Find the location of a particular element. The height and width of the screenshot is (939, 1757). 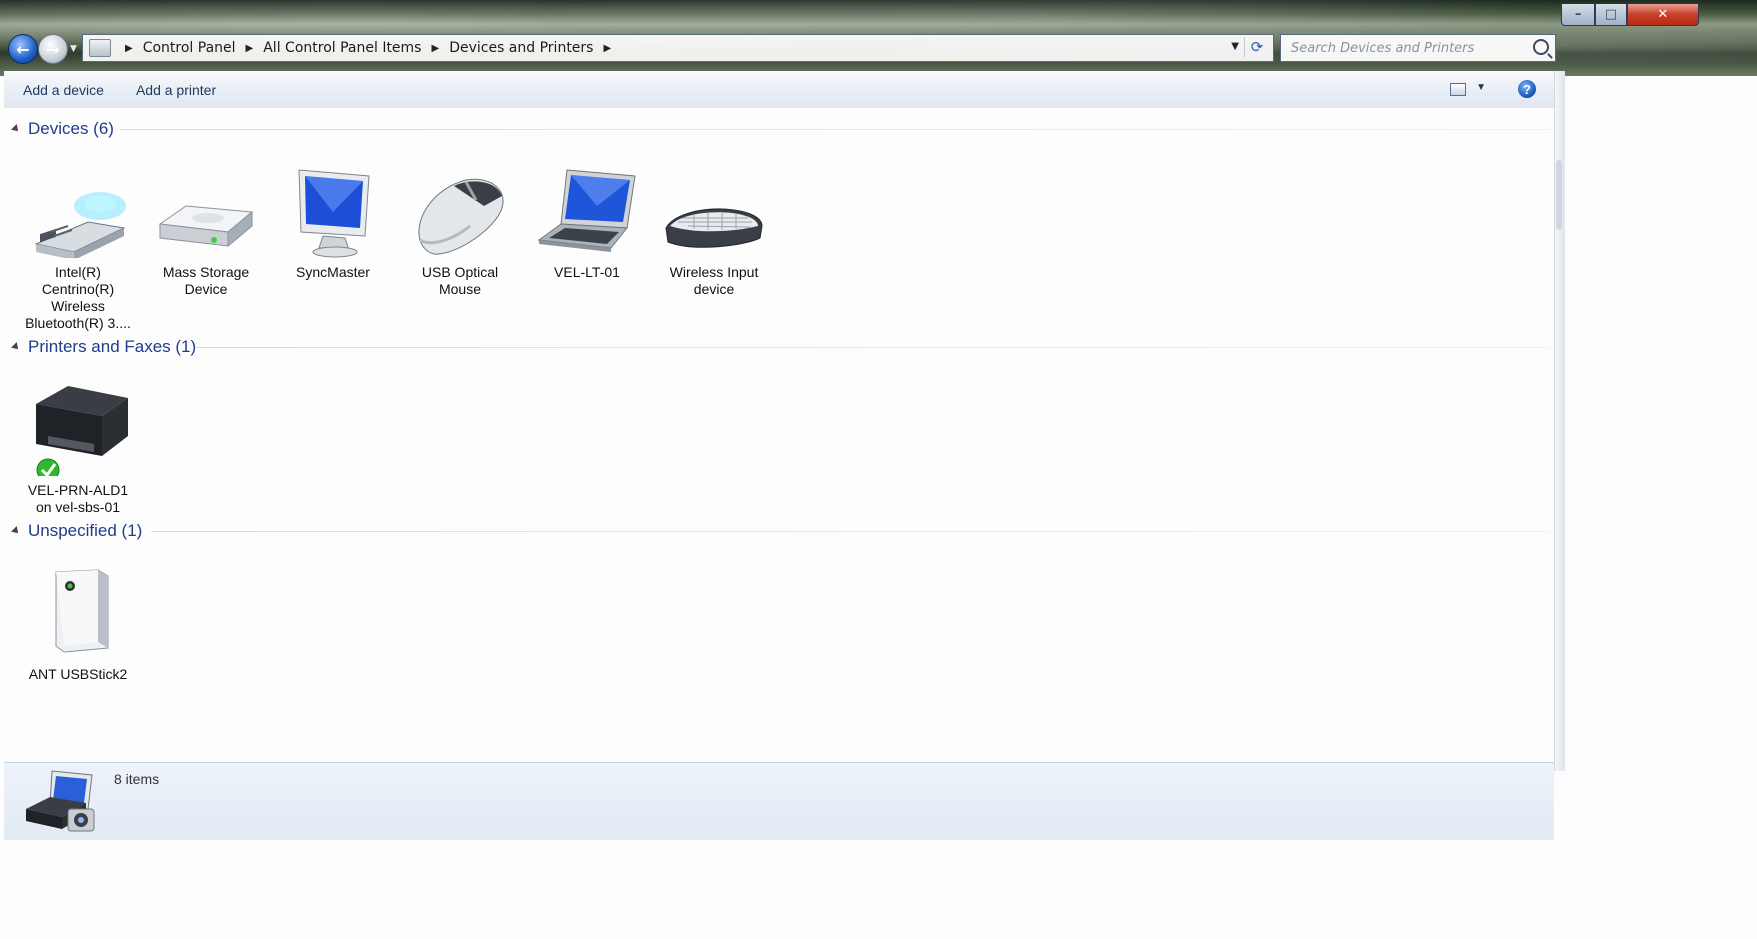

device-tile-laptop: VEL-LT-01 is located at coordinates (587, 223).